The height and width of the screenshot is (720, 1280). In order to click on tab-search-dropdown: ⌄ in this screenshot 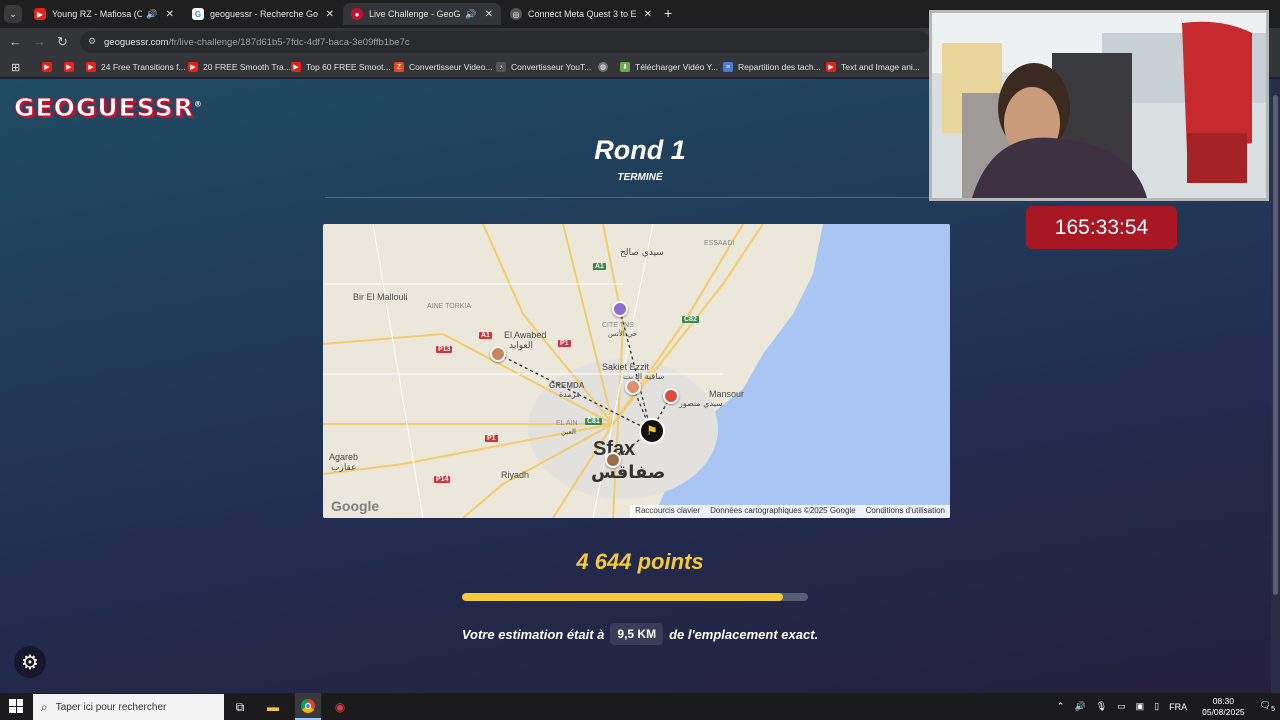, I will do `click(13, 14)`.